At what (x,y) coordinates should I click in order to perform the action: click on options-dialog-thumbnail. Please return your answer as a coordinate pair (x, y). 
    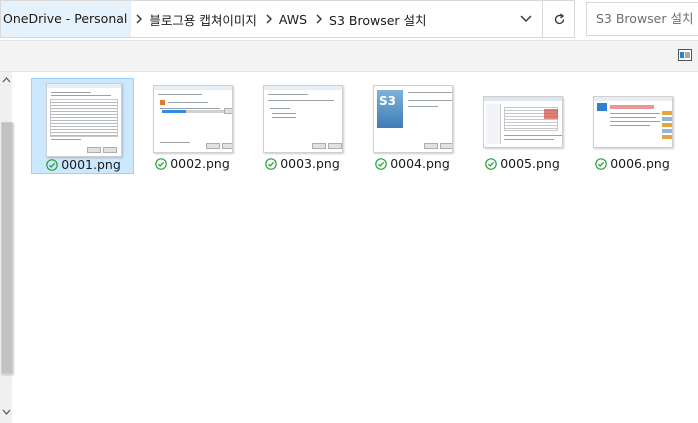
    Looking at the image, I should click on (303, 119).